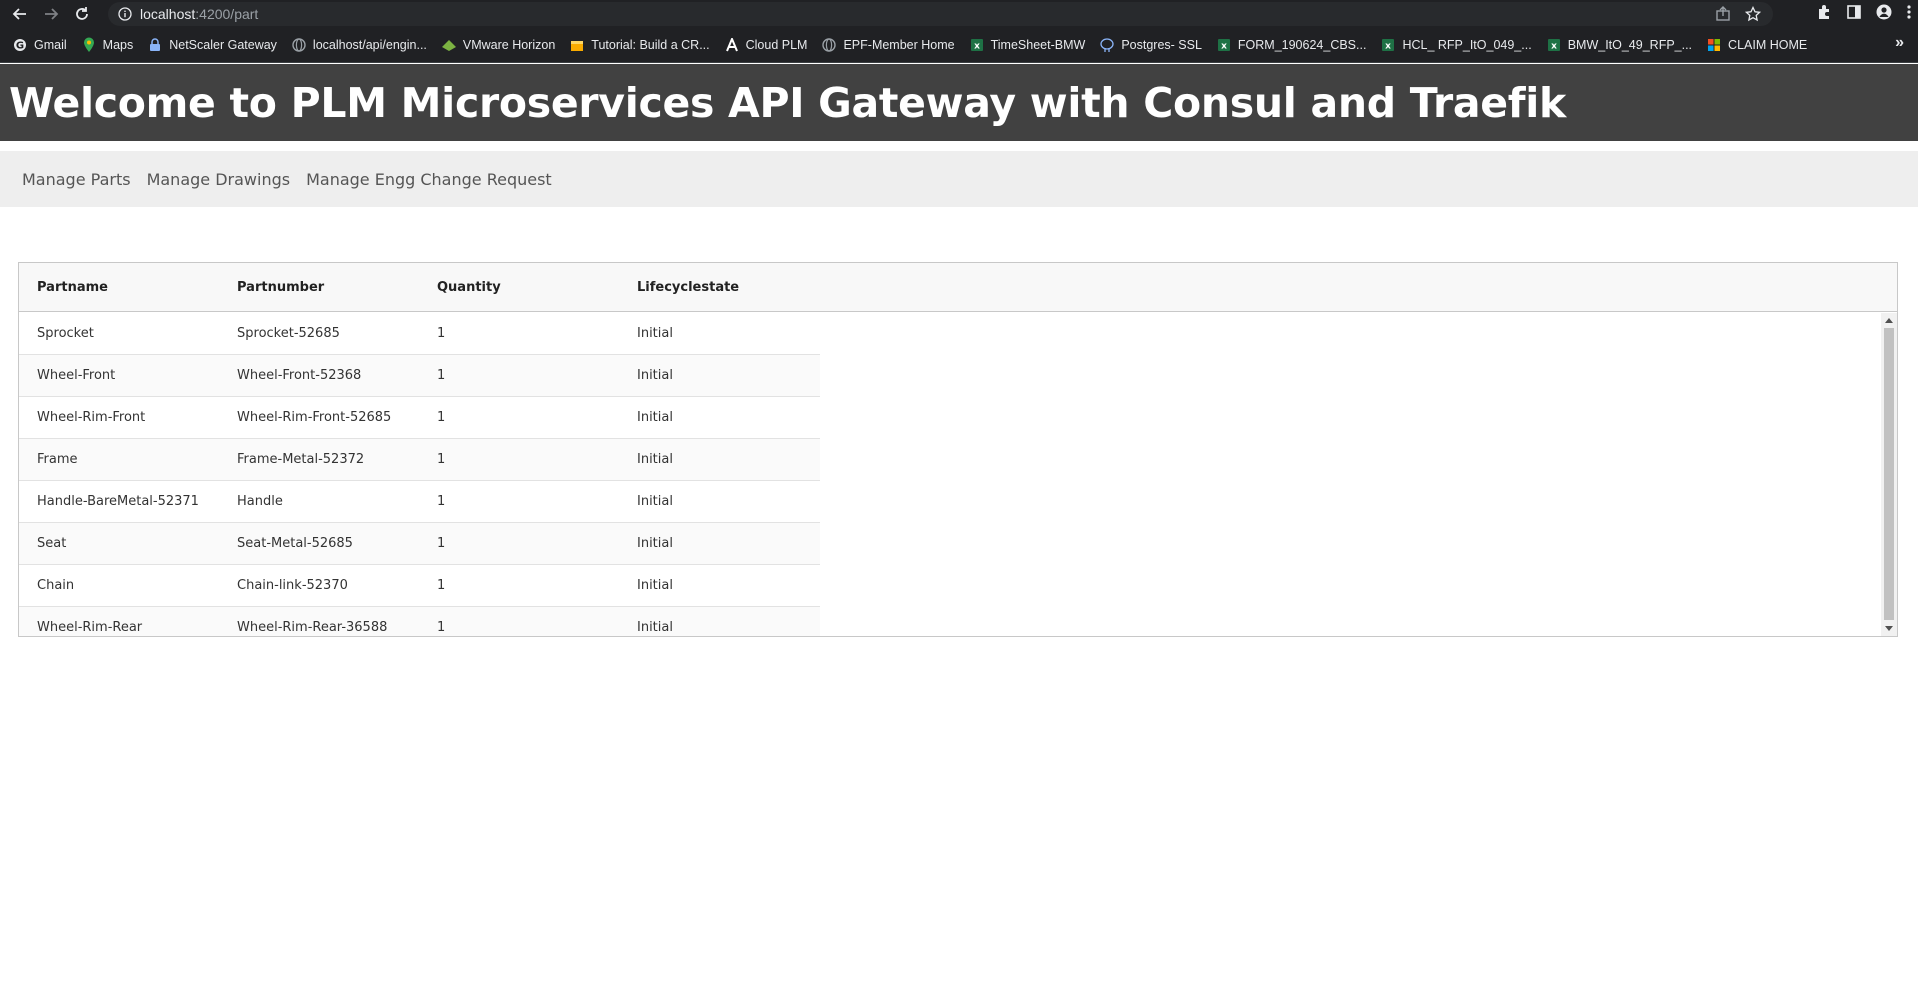  I want to click on column-header-partname: Partname, so click(119, 287).